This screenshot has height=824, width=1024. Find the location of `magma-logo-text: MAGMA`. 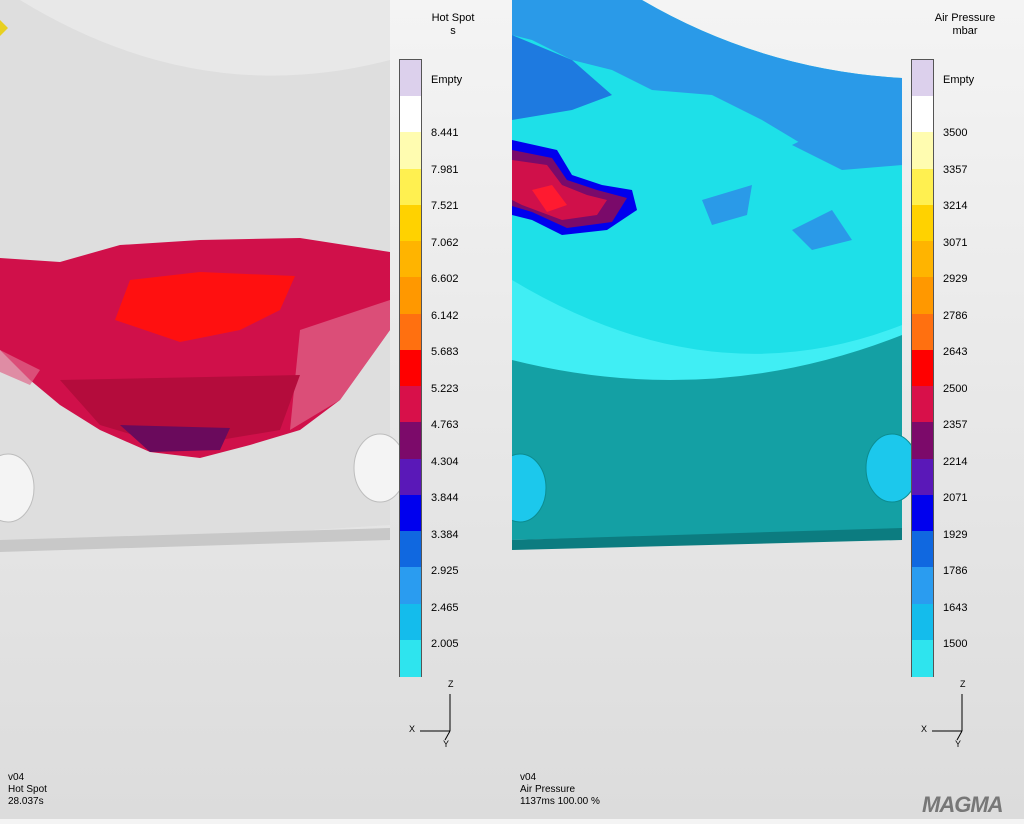

magma-logo-text: MAGMA is located at coordinates (962, 804).